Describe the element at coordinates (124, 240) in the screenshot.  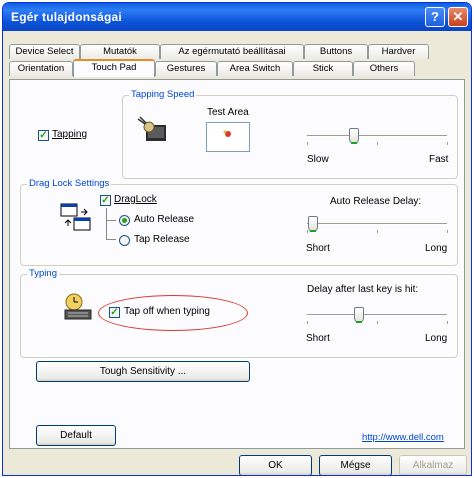
I see `tap-release-radio` at that location.